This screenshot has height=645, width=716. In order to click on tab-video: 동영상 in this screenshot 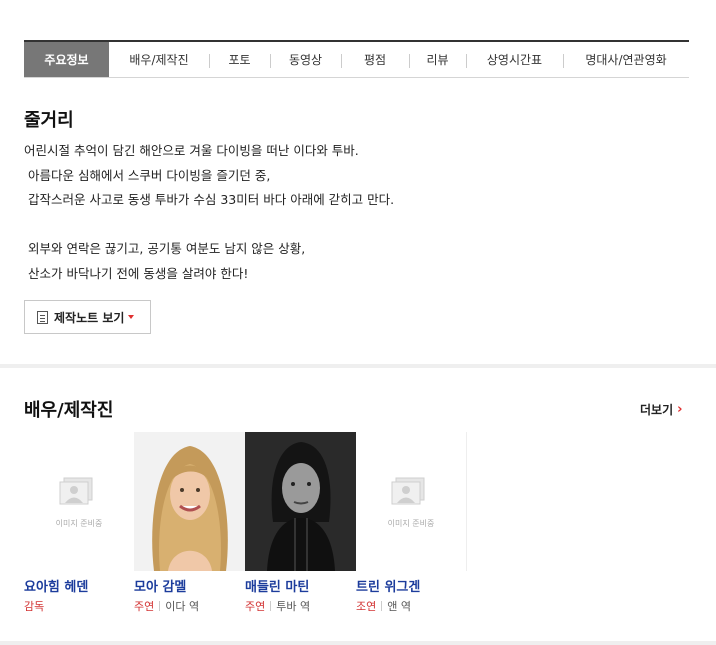, I will do `click(305, 59)`.